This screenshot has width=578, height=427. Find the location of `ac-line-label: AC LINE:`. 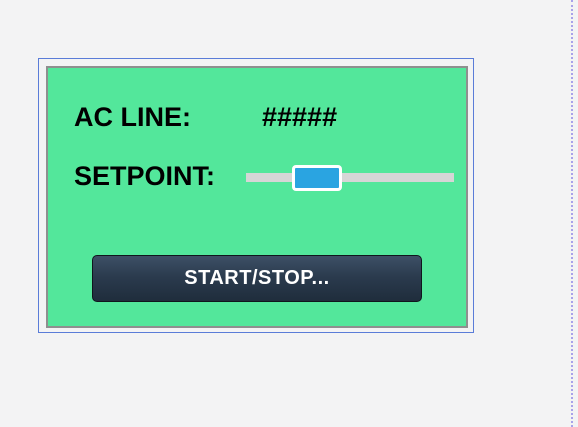

ac-line-label: AC LINE: is located at coordinates (132, 117).